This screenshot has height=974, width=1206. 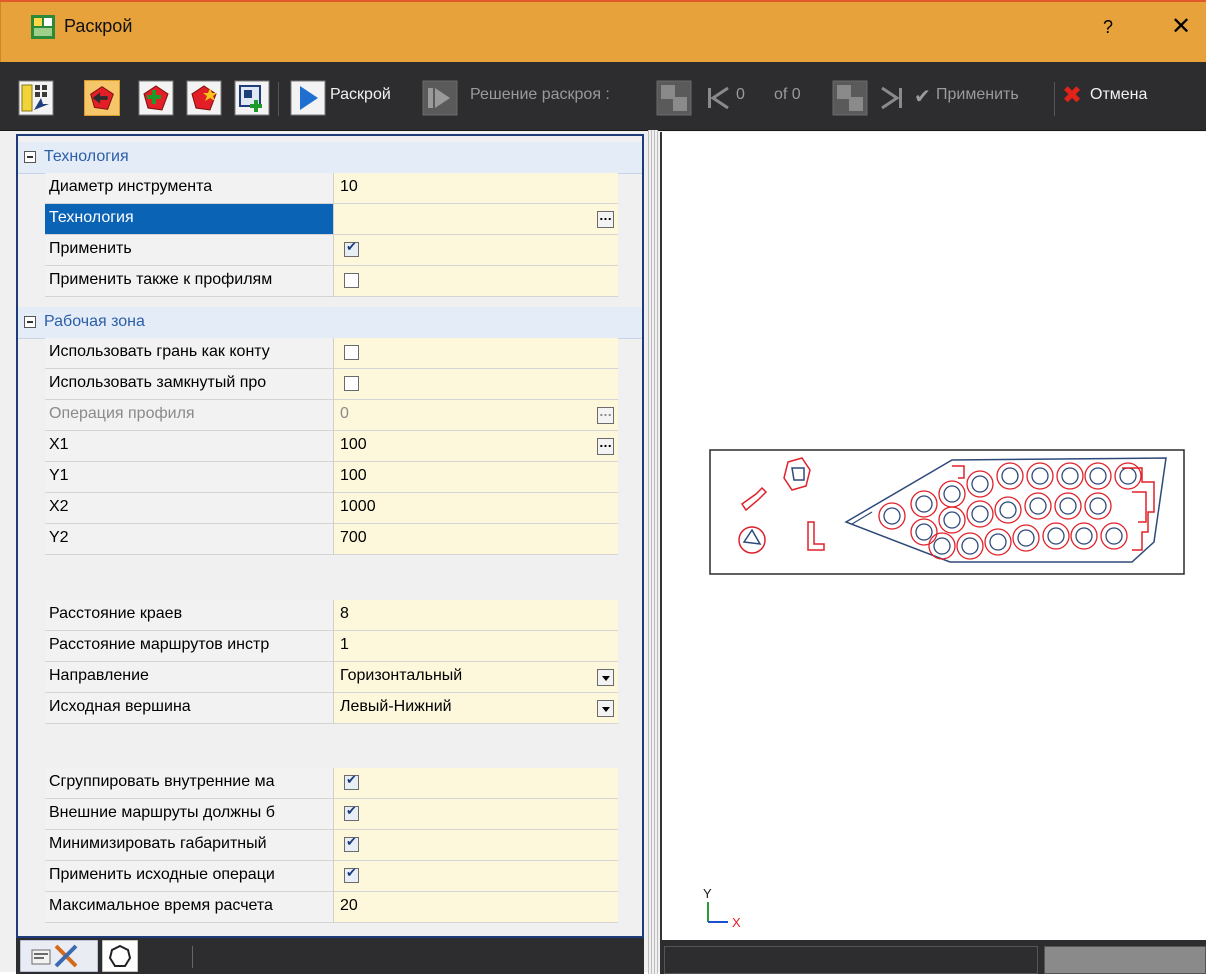 What do you see at coordinates (476, 615) in the screenshot?
I see `edge-distance-field: 8` at bounding box center [476, 615].